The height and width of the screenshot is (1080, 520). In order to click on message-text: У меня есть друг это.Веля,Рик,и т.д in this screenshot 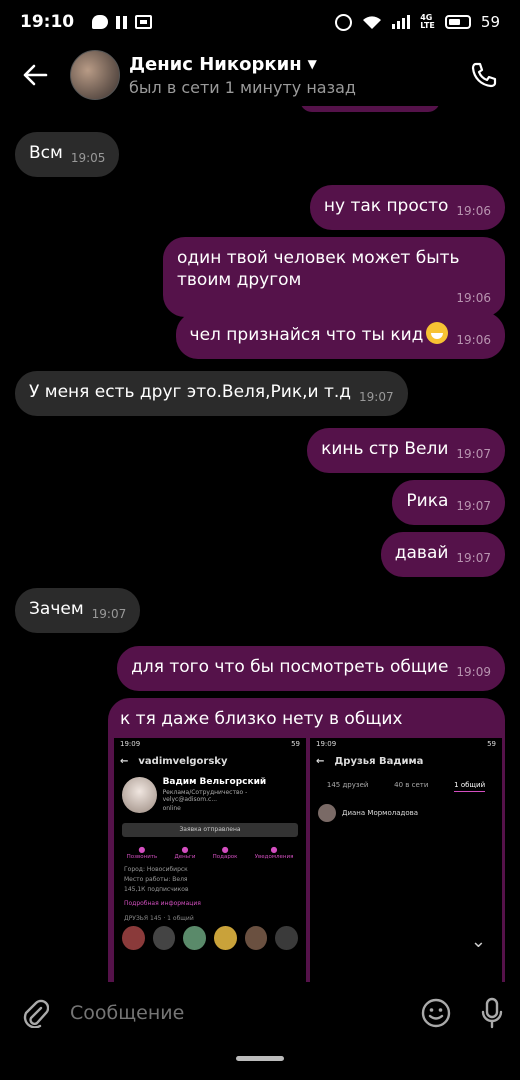, I will do `click(190, 392)`.